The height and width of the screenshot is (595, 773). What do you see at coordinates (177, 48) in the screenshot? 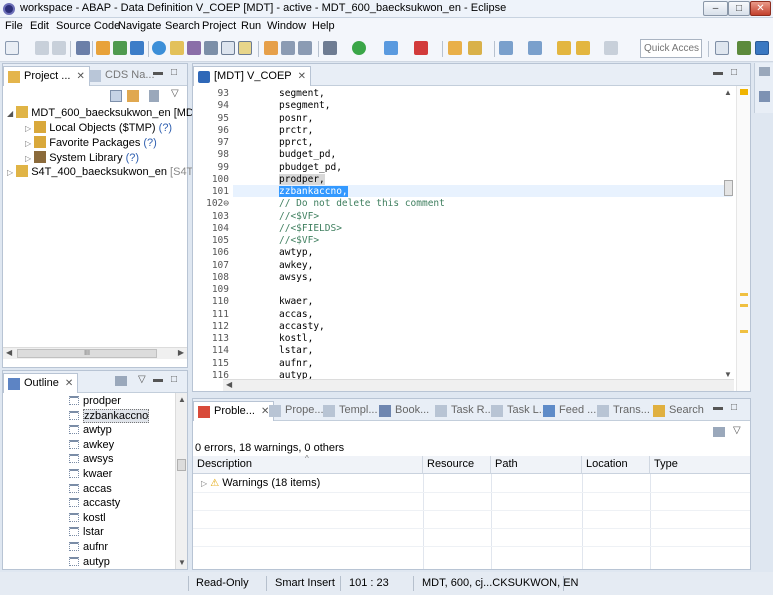
I see `wand-icon` at bounding box center [177, 48].